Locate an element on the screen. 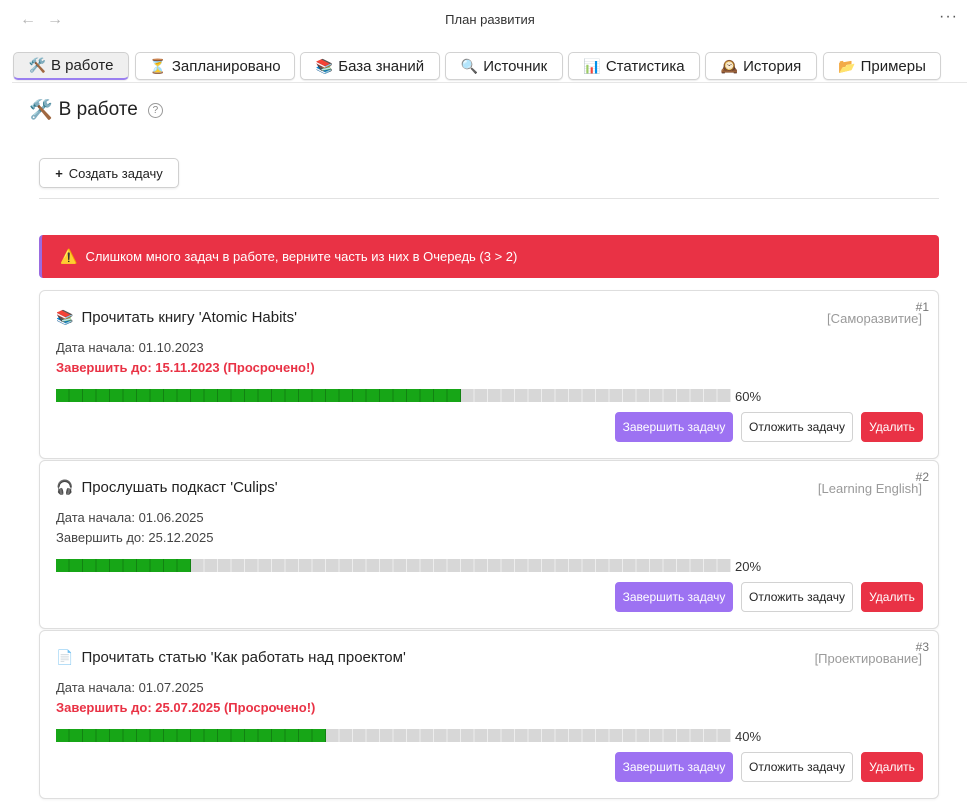 The image size is (980, 809). plus-icon: + is located at coordinates (59, 173).